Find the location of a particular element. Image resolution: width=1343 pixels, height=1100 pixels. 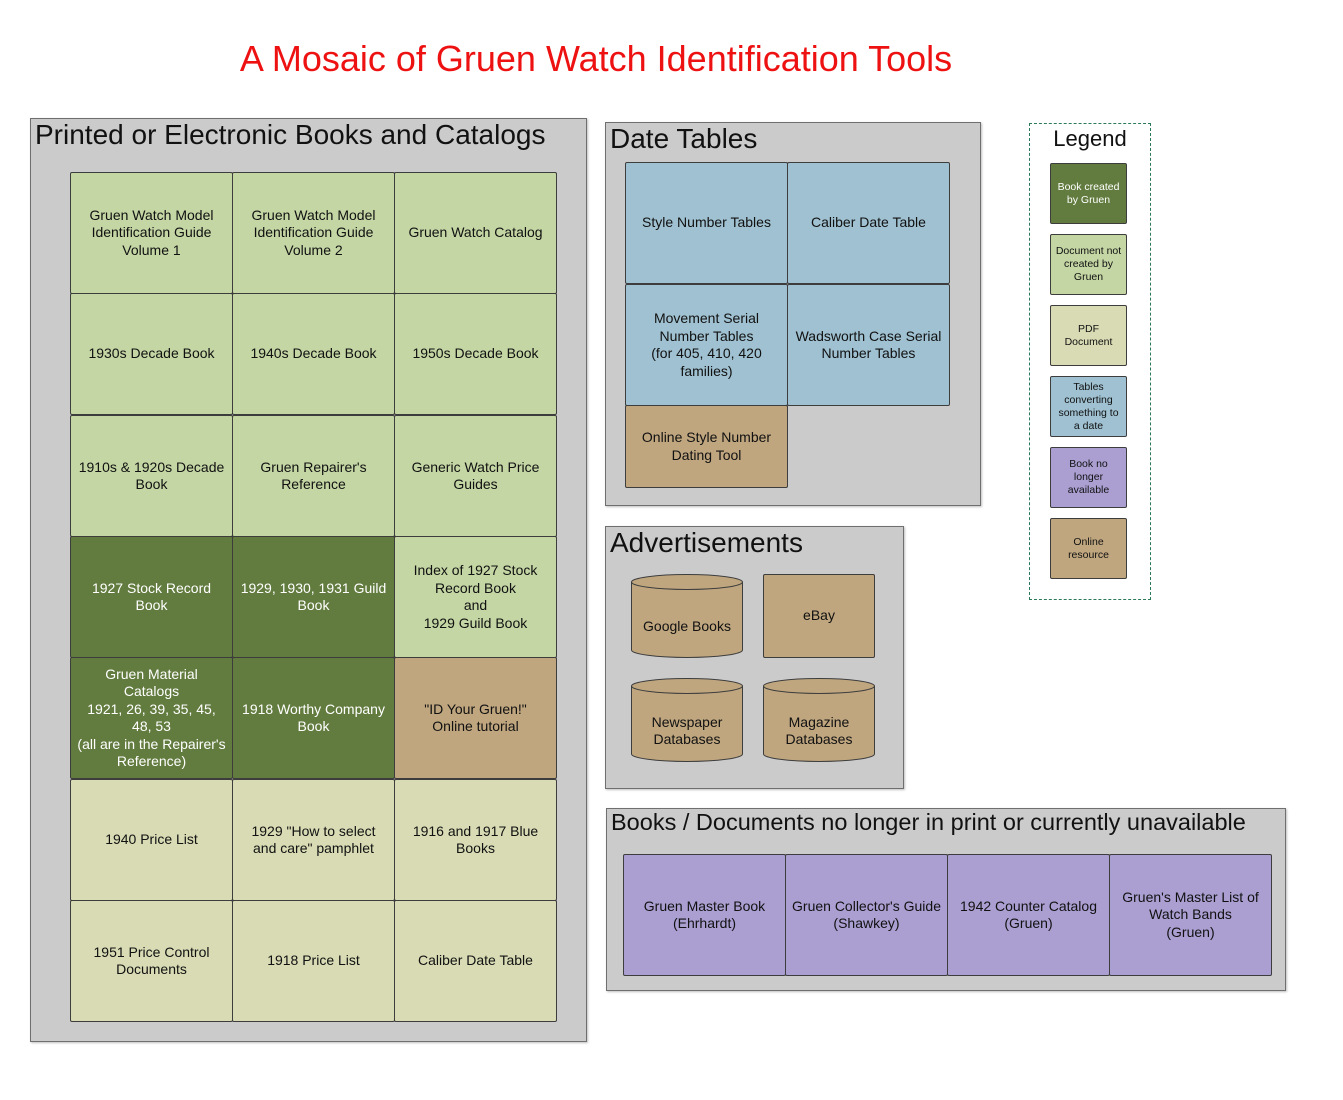

ad-cylinder-google-books: Google Books is located at coordinates (687, 616).